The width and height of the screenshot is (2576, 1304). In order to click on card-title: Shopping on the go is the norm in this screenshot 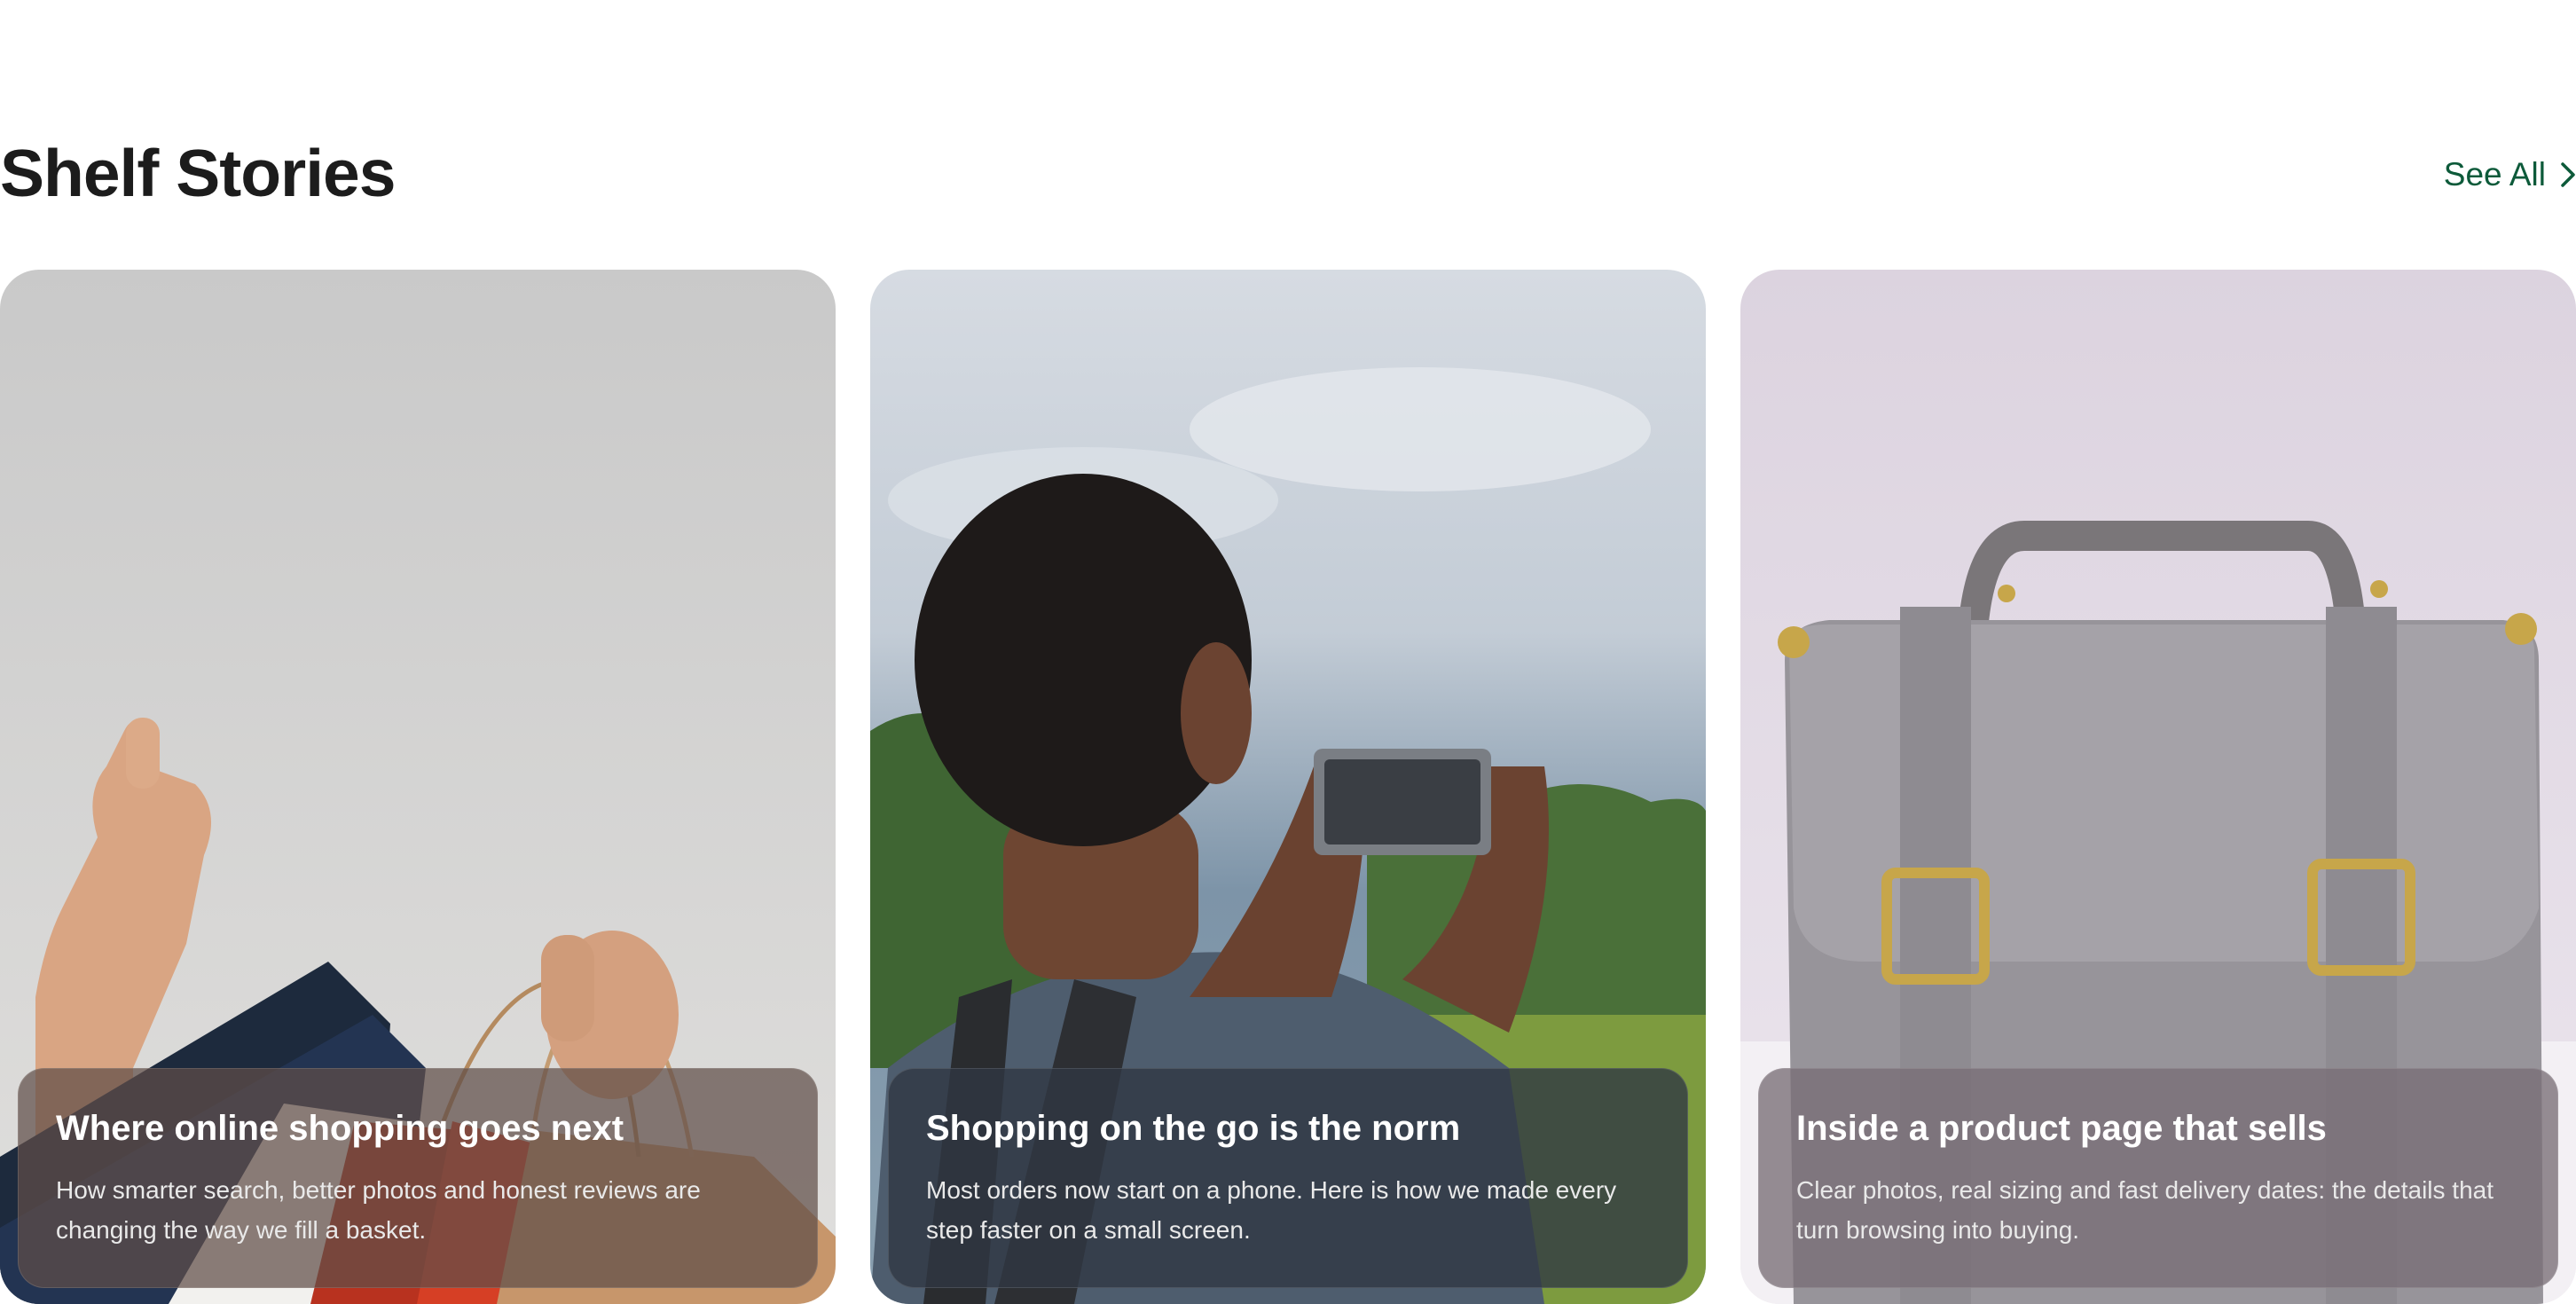, I will do `click(1193, 1128)`.